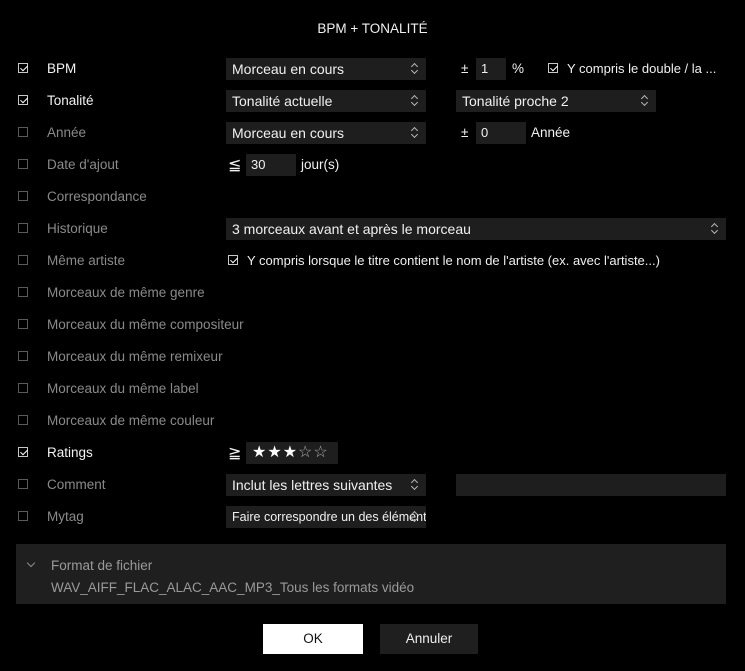 The image size is (745, 671). I want to click on mytag-mode-select: Faire correspondre un des éléments, so click(326, 517).